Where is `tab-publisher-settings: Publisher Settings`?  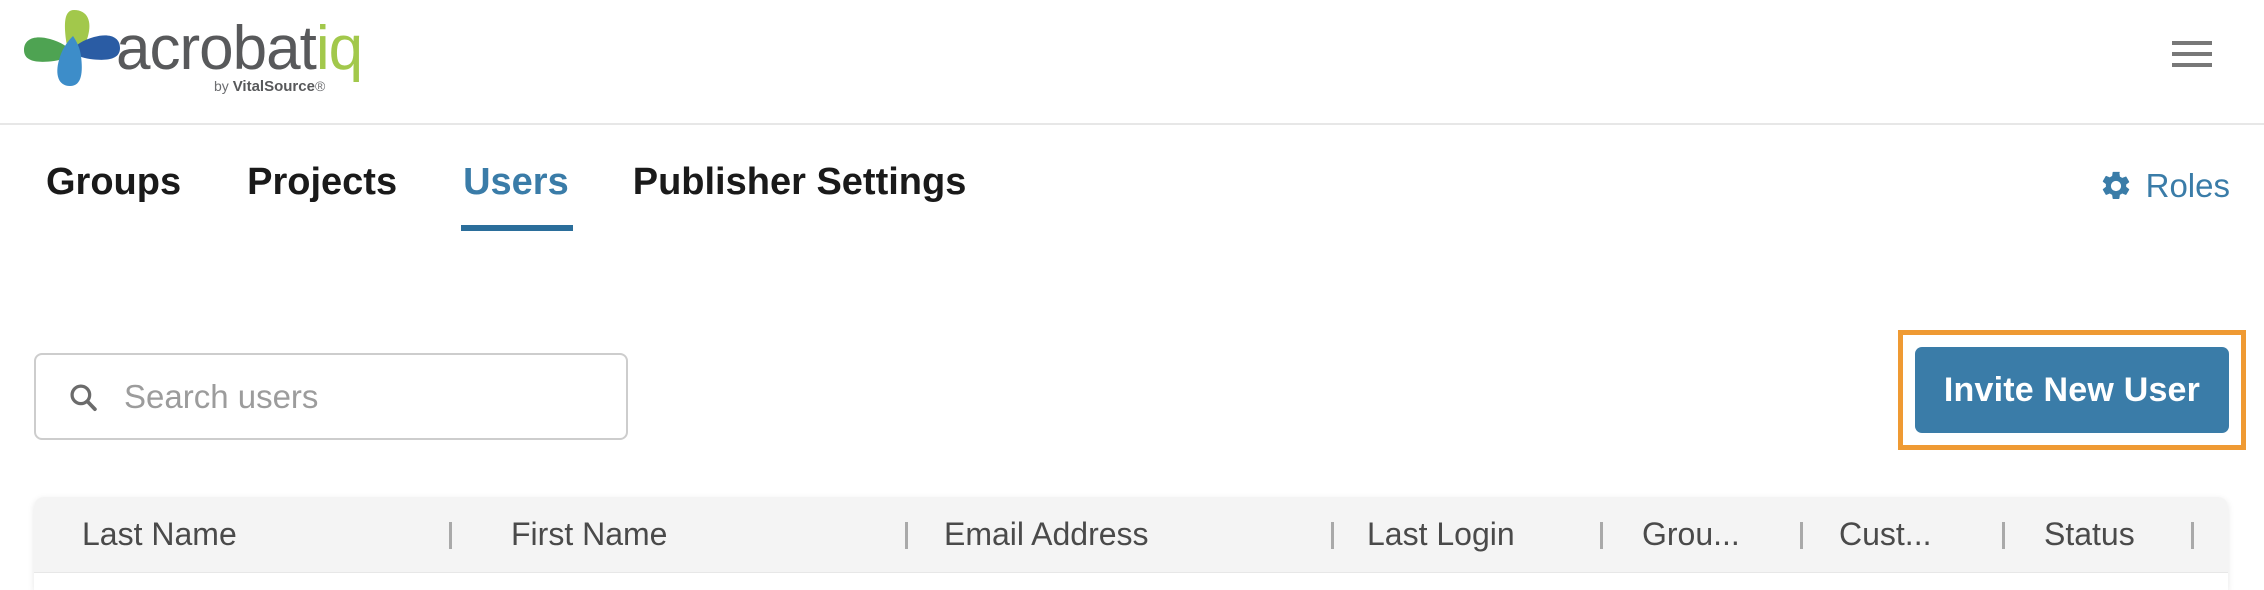 tab-publisher-settings: Publisher Settings is located at coordinates (800, 196).